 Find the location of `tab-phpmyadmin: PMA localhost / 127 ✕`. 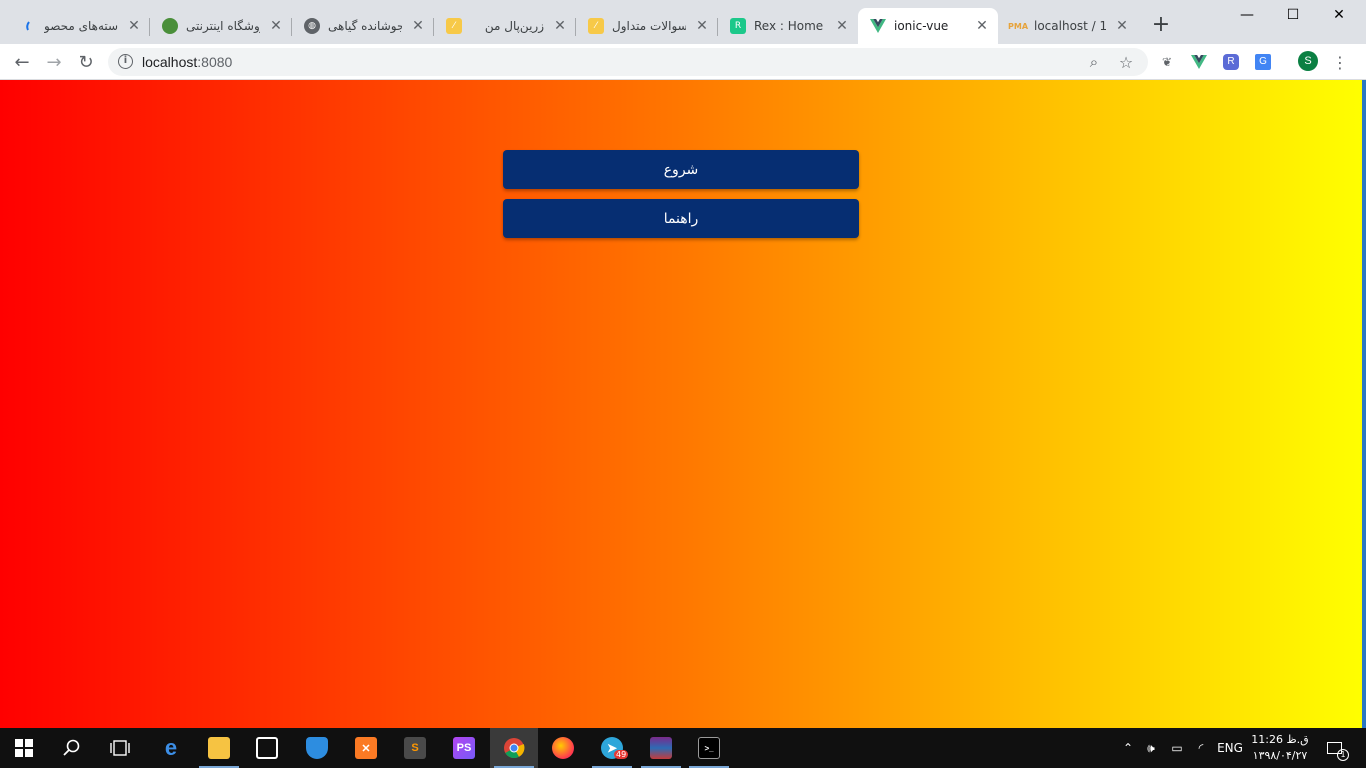

tab-phpmyadmin: PMA localhost / 127 ✕ is located at coordinates (1068, 26).